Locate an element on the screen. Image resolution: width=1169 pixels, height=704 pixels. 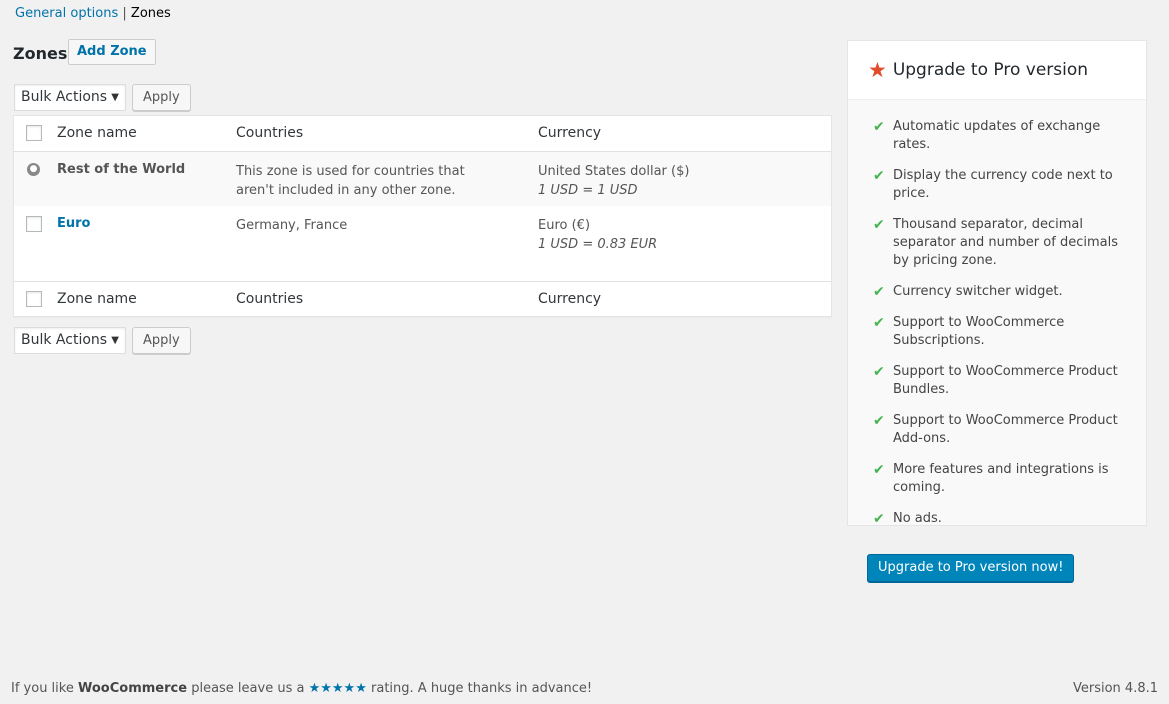
feature-text: Display the currency code next to price. is located at coordinates (1003, 184).